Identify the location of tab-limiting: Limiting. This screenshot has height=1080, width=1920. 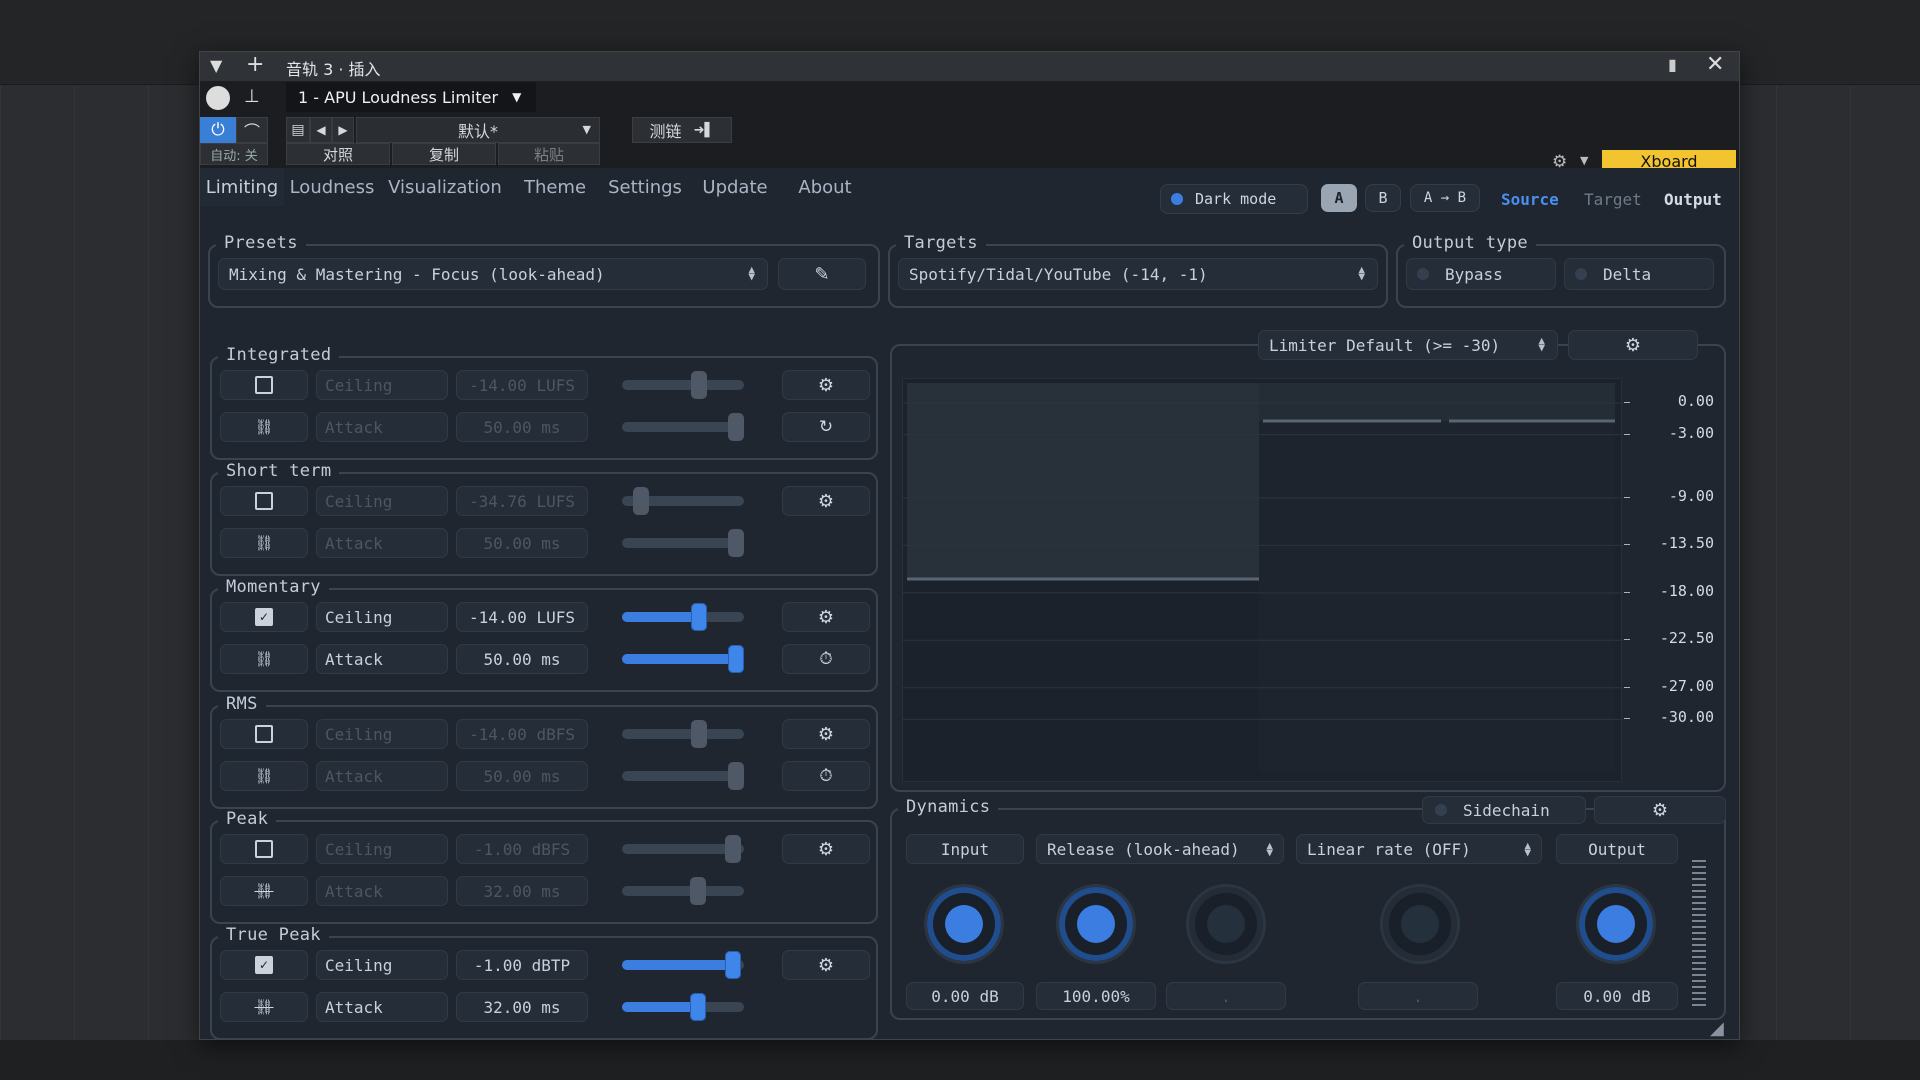
(242, 187).